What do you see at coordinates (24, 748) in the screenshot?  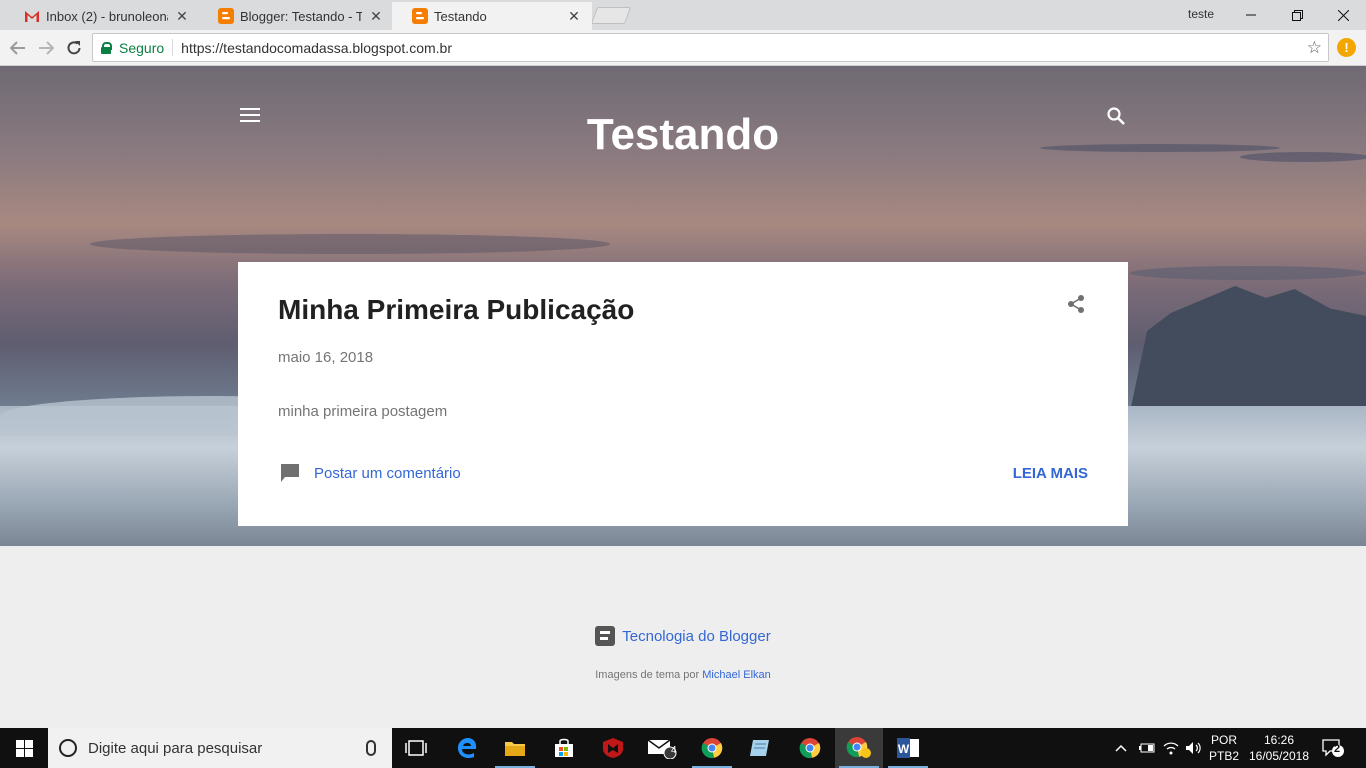 I see `windows-start-icon` at bounding box center [24, 748].